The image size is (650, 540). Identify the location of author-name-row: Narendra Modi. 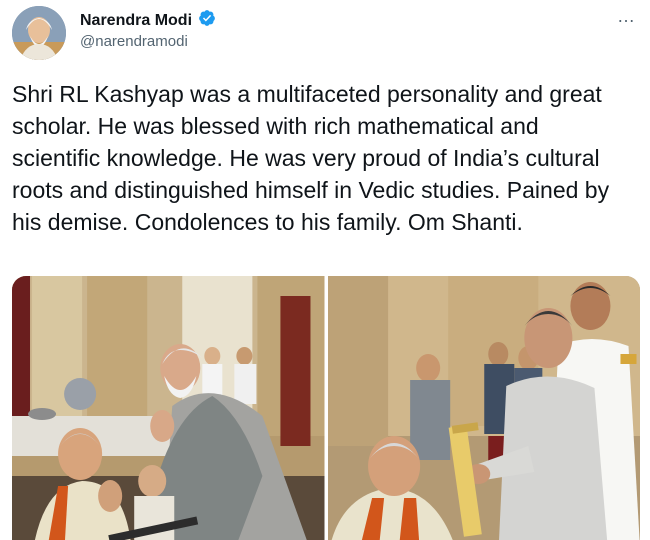
(148, 20).